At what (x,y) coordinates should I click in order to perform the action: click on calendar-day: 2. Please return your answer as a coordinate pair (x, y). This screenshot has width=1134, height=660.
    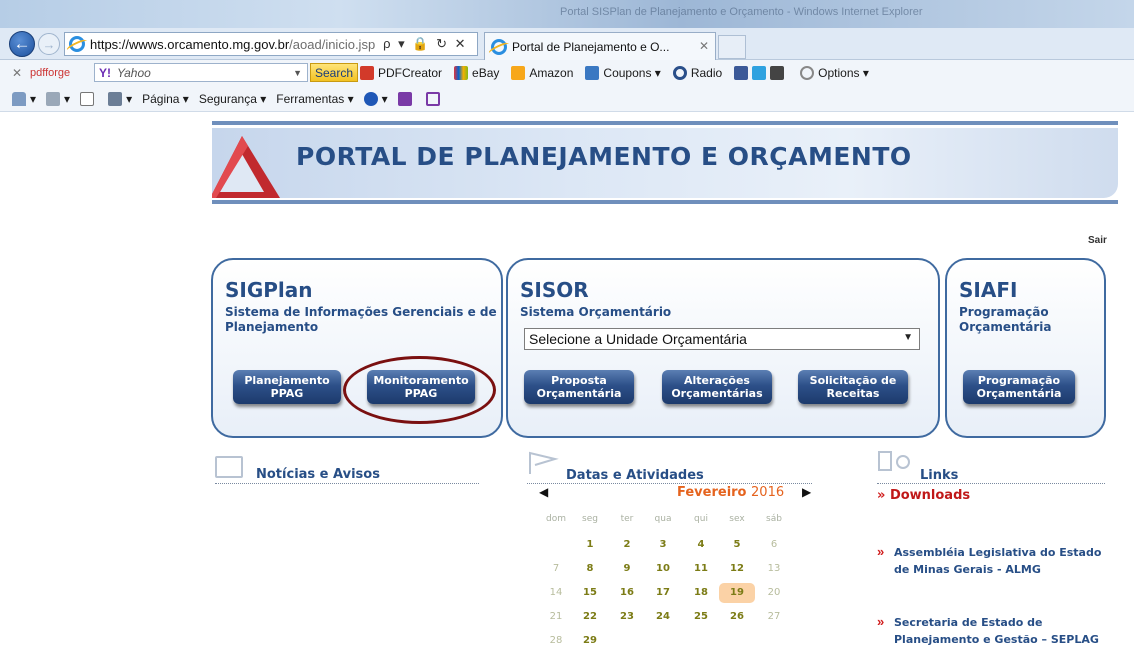
    Looking at the image, I should click on (627, 544).